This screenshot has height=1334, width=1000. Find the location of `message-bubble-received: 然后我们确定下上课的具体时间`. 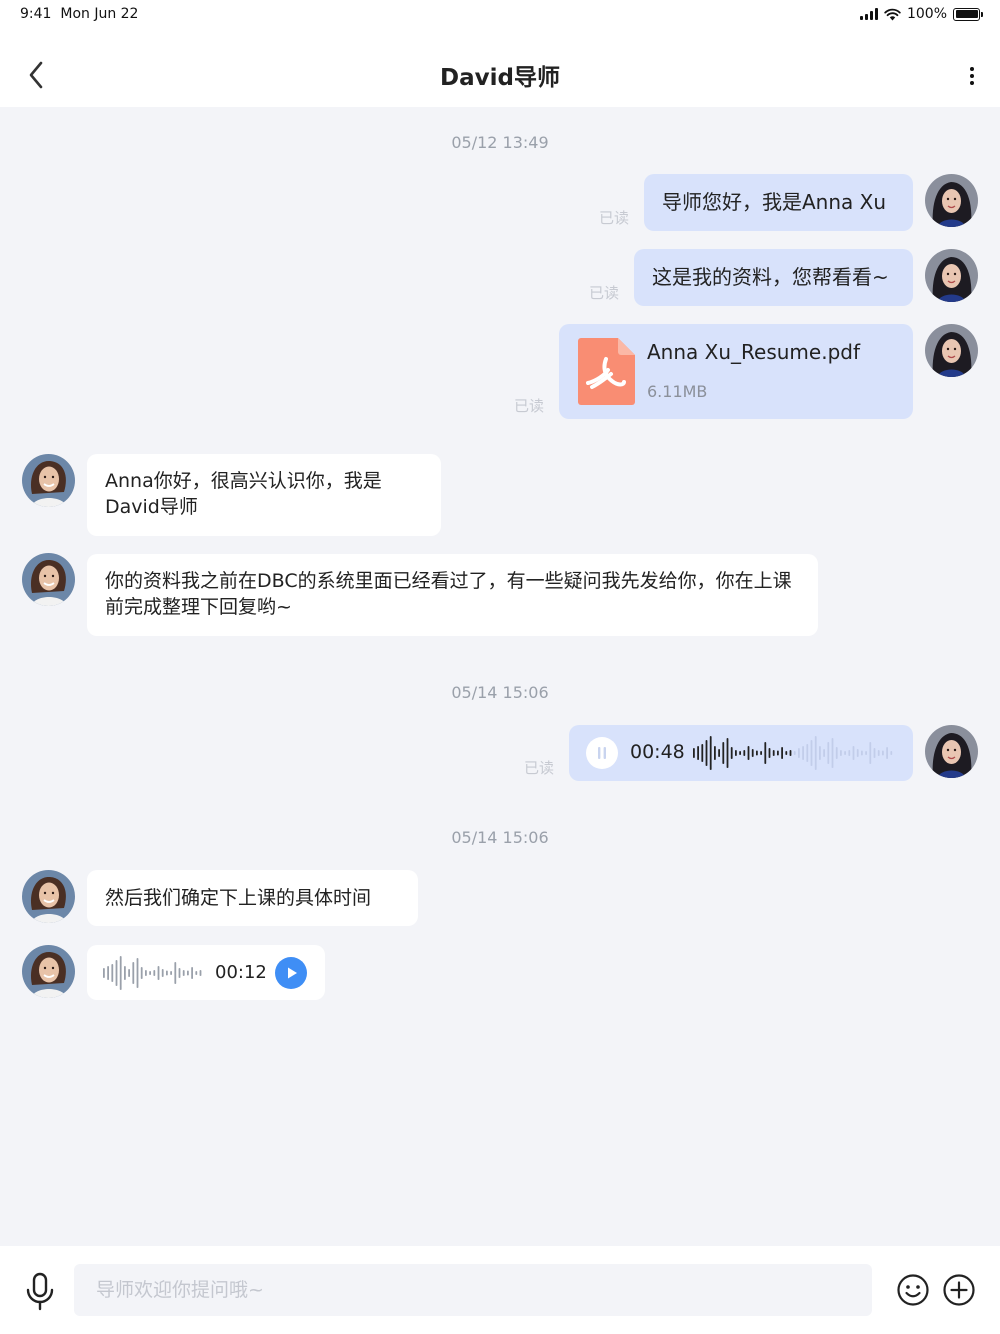

message-bubble-received: 然后我们确定下上课的具体时间 is located at coordinates (252, 898).